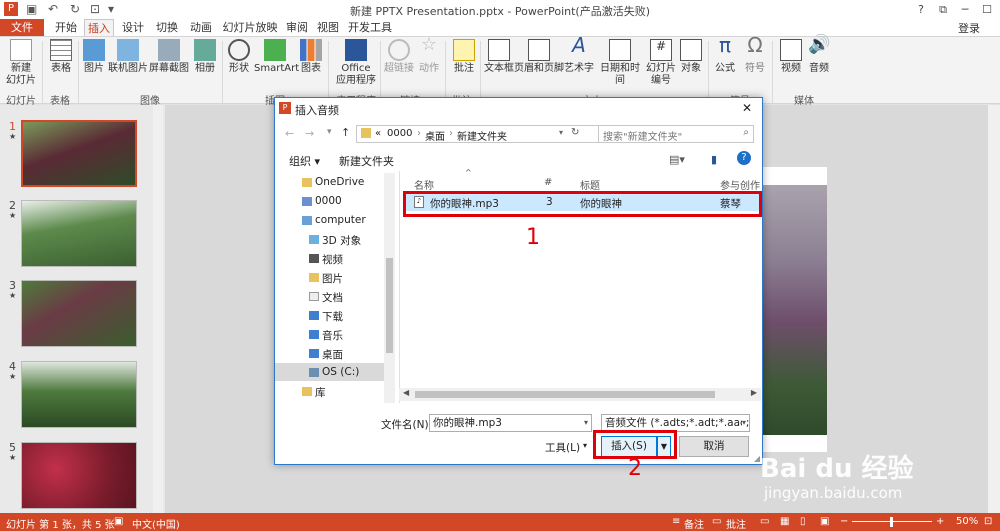 This screenshot has height=531, width=1000. What do you see at coordinates (334, 372) in the screenshot?
I see `nav-os-c: OS (C:)` at bounding box center [334, 372].